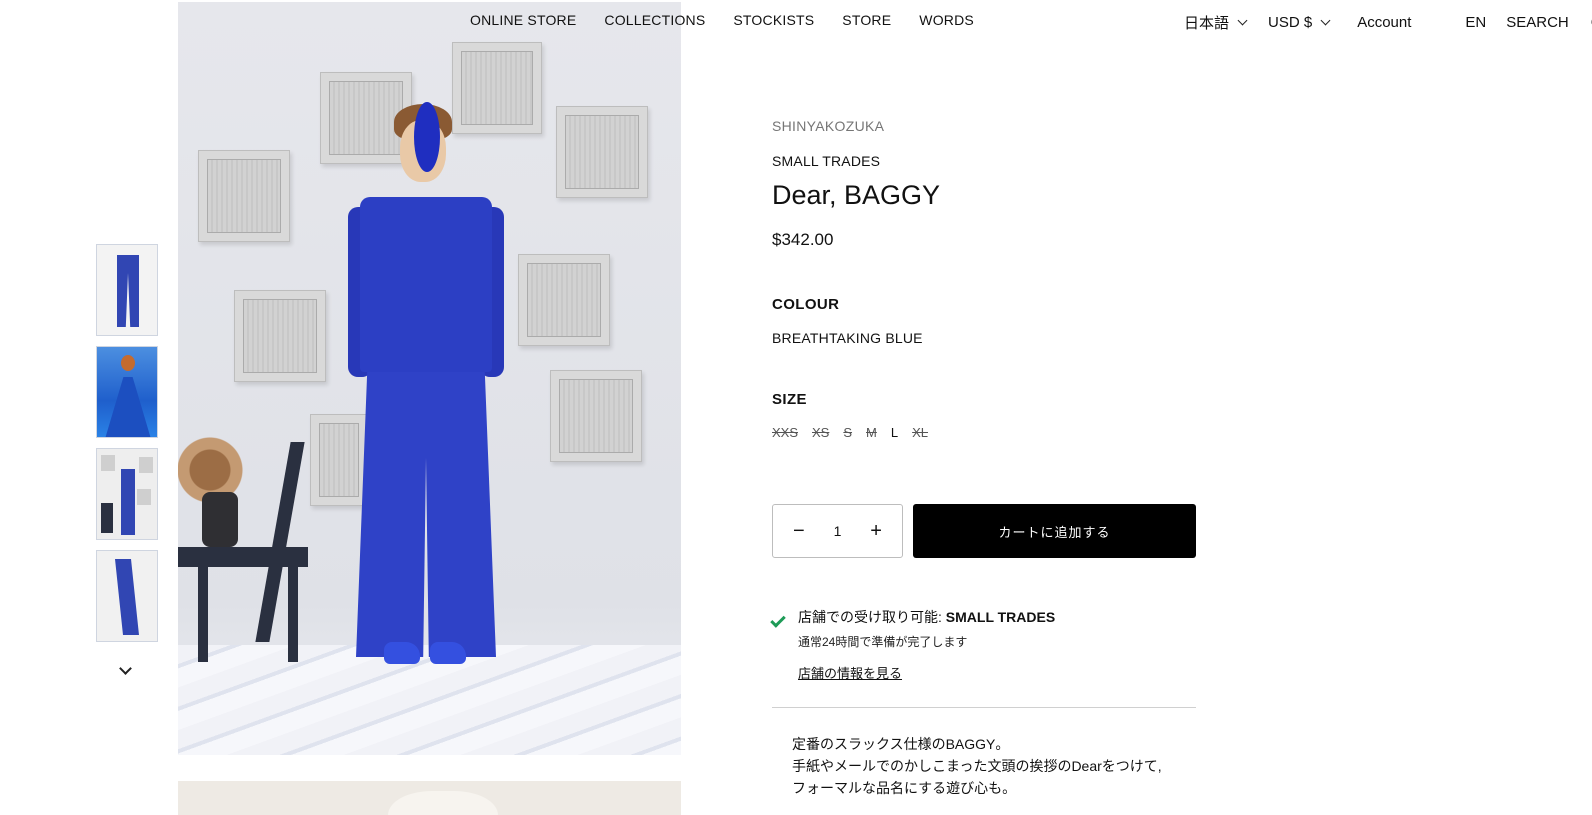  What do you see at coordinates (847, 338) in the screenshot?
I see `colour-value: BREATHTAKING BLUE` at bounding box center [847, 338].